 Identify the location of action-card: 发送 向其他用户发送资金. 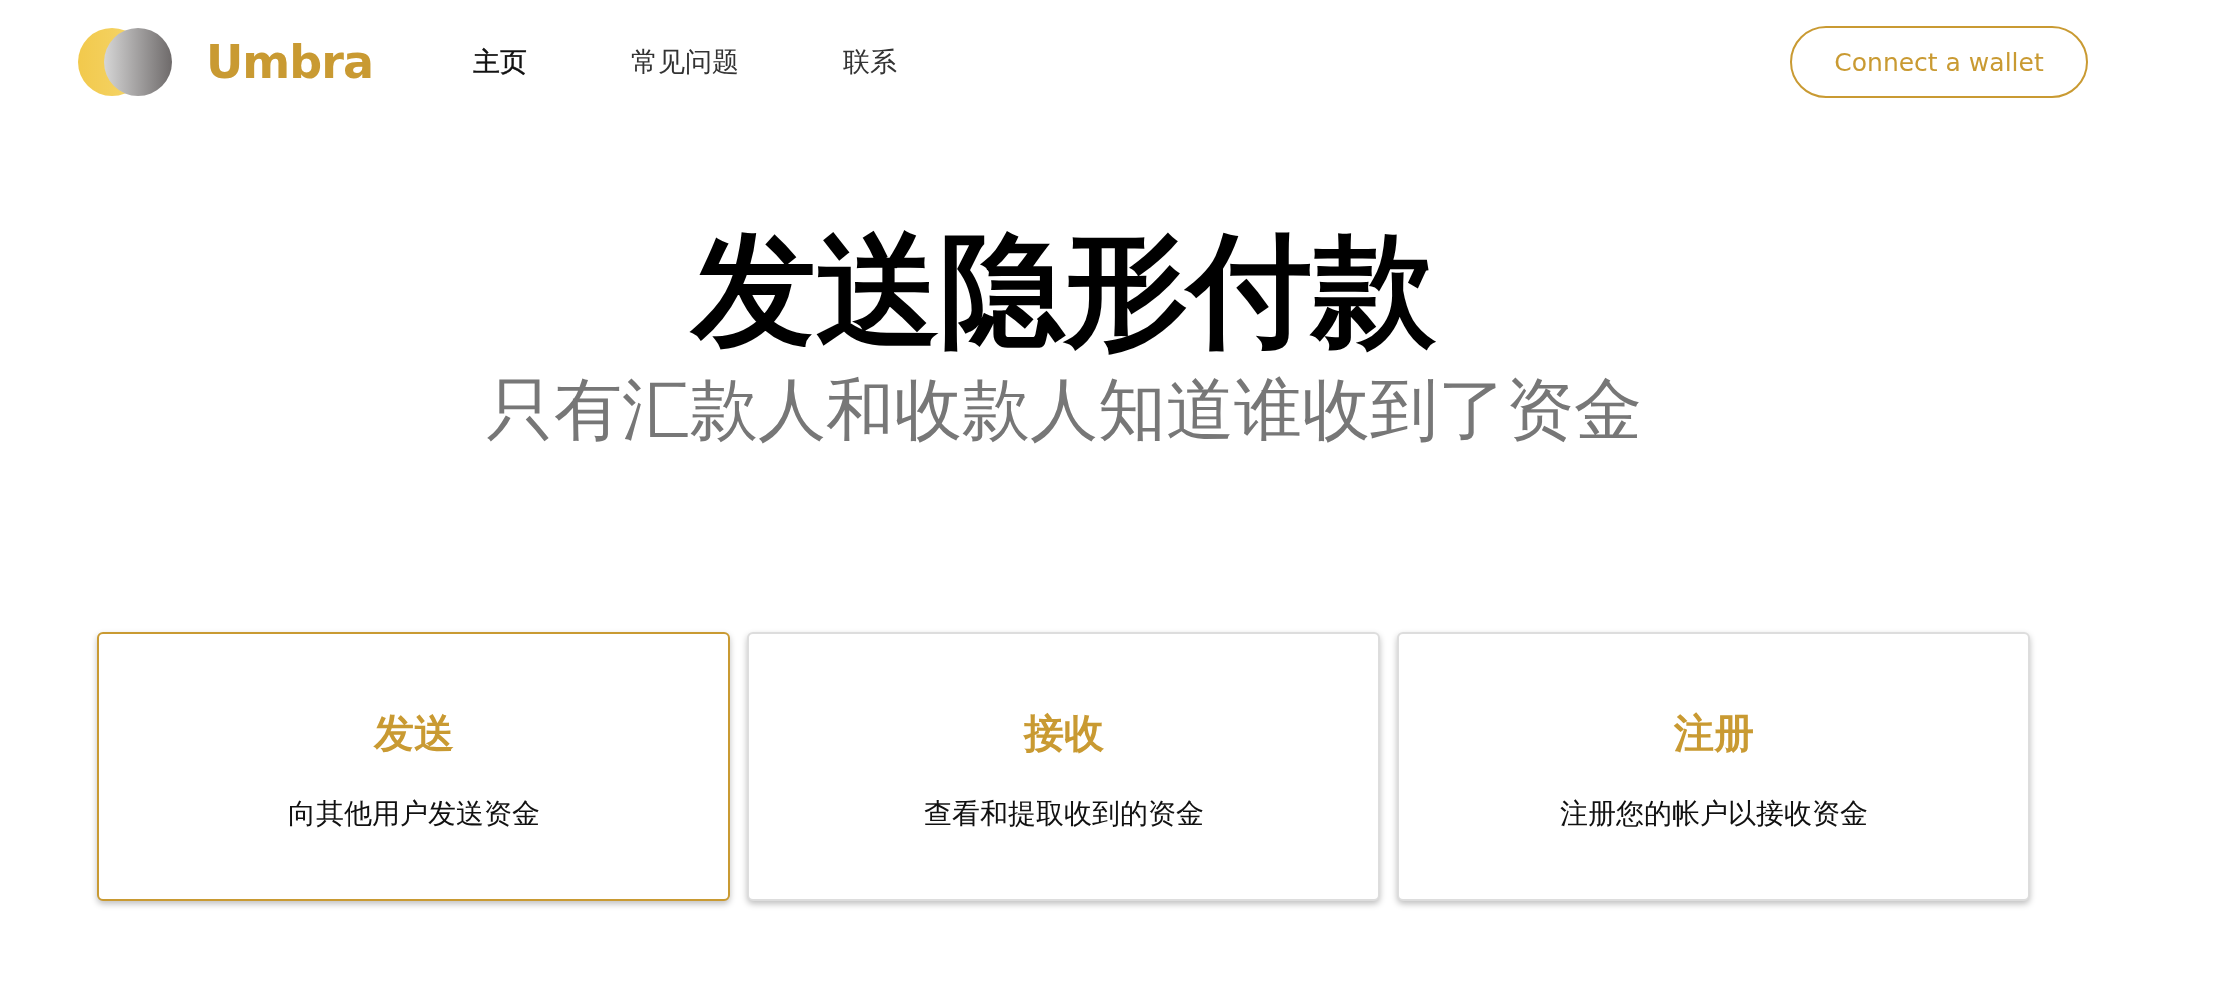
(413, 766).